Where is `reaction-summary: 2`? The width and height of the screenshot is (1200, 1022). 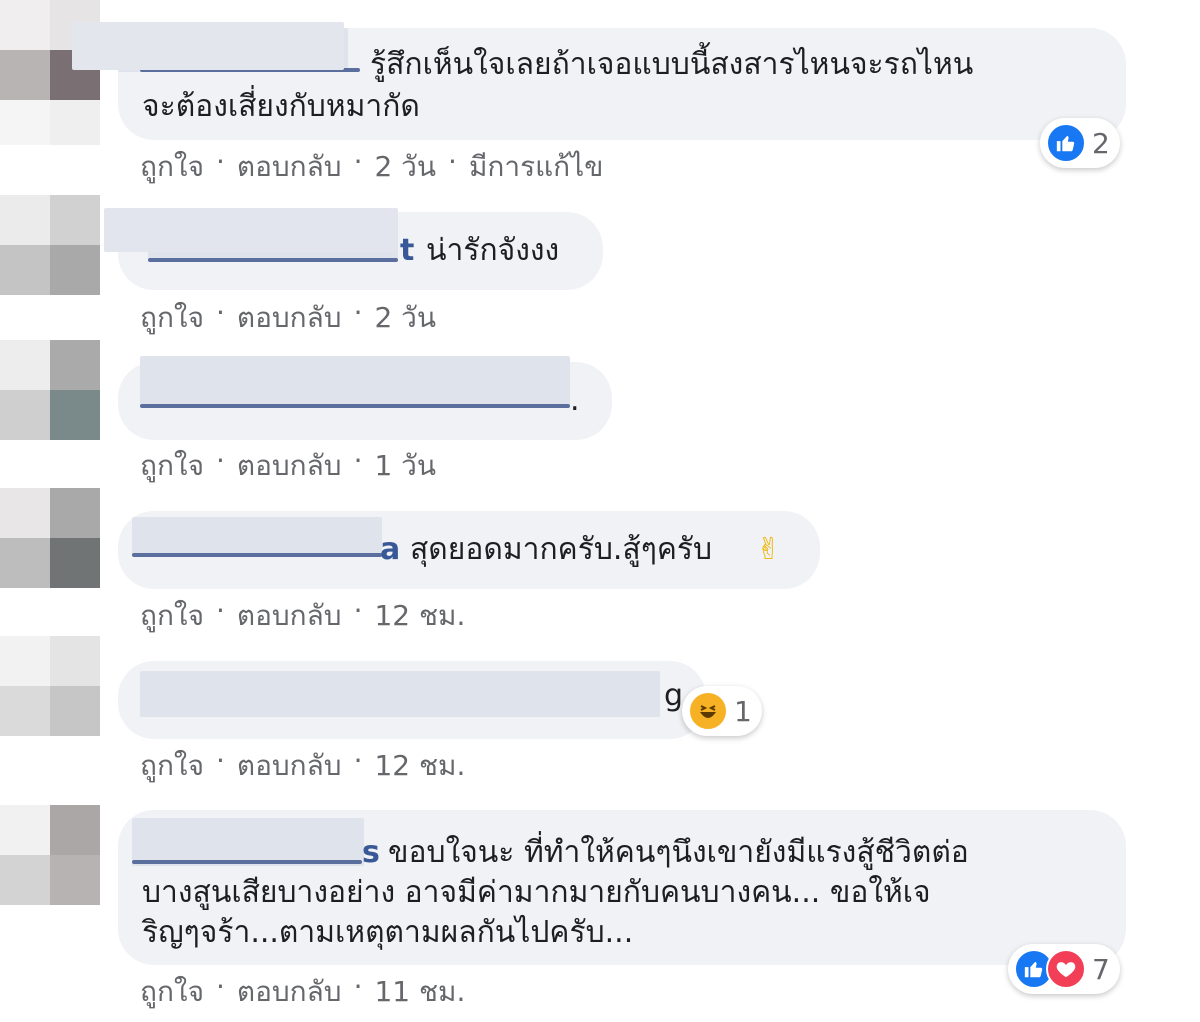
reaction-summary: 2 is located at coordinates (1080, 143).